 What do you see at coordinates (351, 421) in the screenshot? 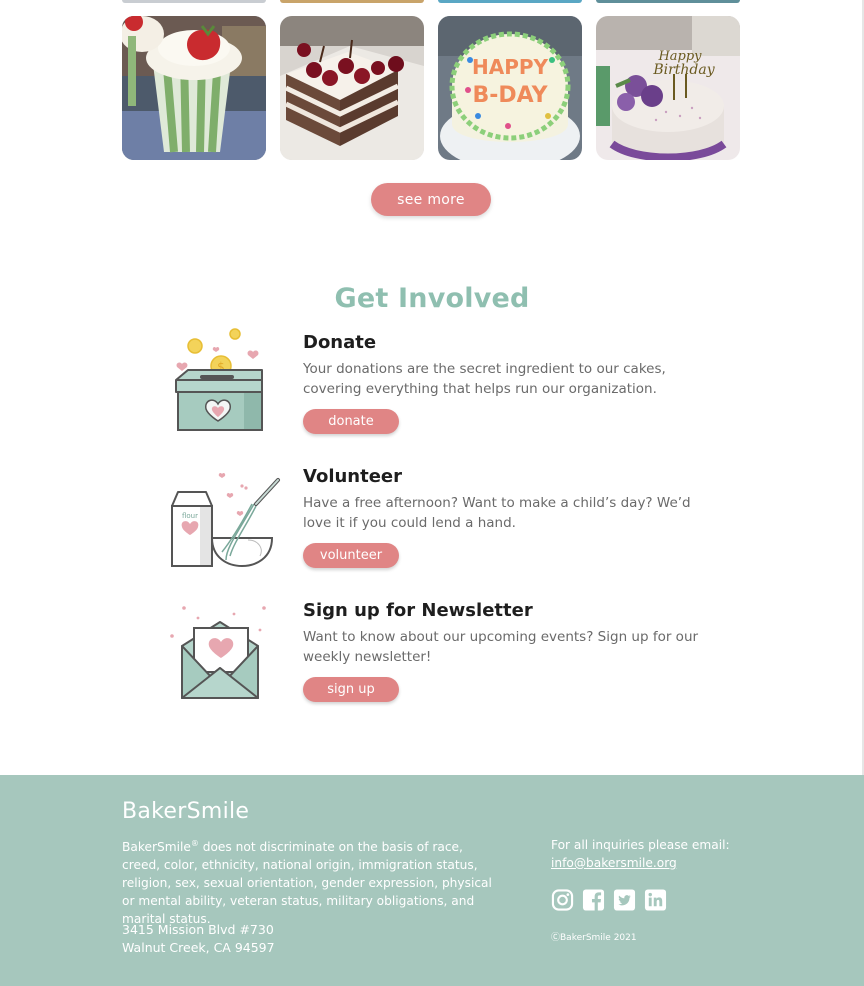
I see `donate-button: donate` at bounding box center [351, 421].